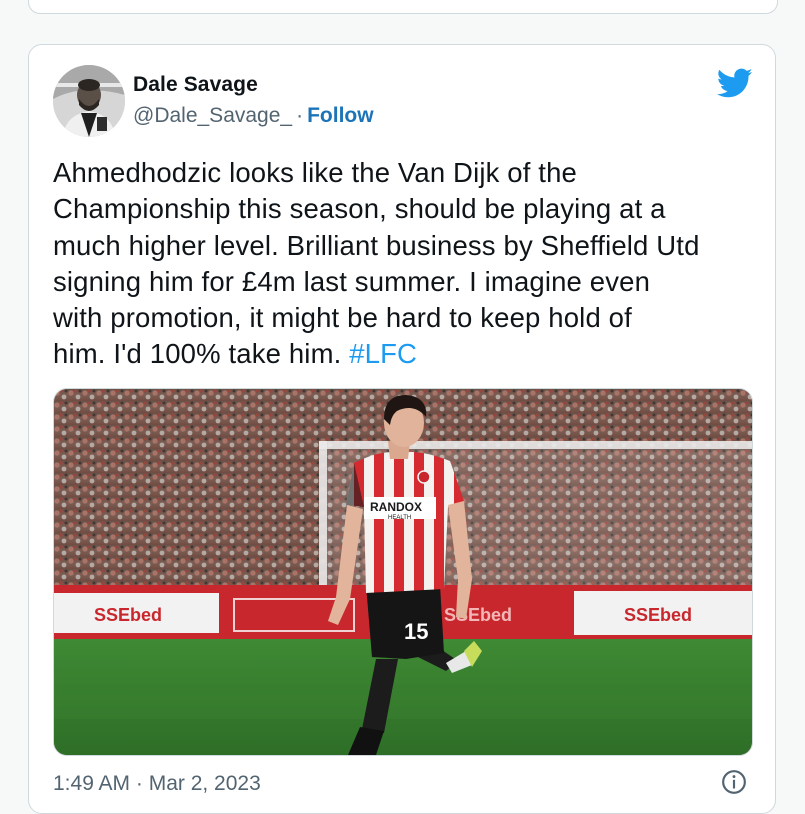 Image resolution: width=805 pixels, height=814 pixels. What do you see at coordinates (403, 7) in the screenshot?
I see `previous-tweet-card` at bounding box center [403, 7].